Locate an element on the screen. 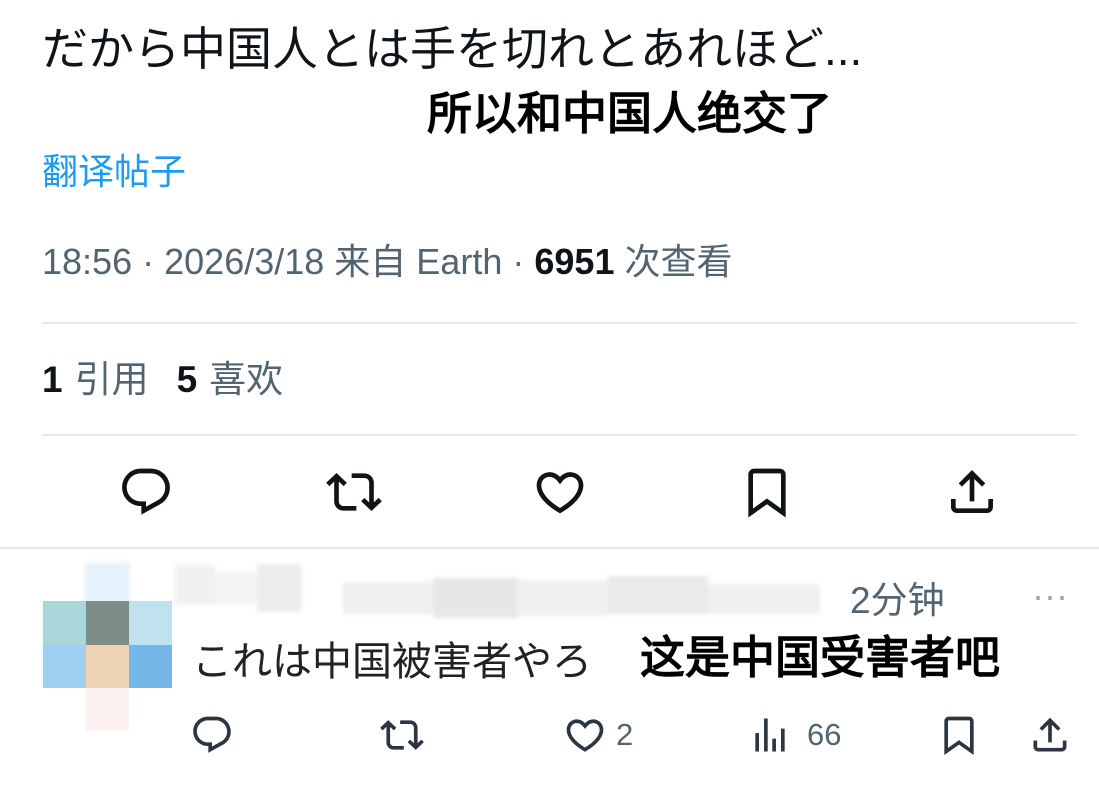 This screenshot has height=798, width=1099. reply-timestamp: 2分钟 is located at coordinates (897, 601).